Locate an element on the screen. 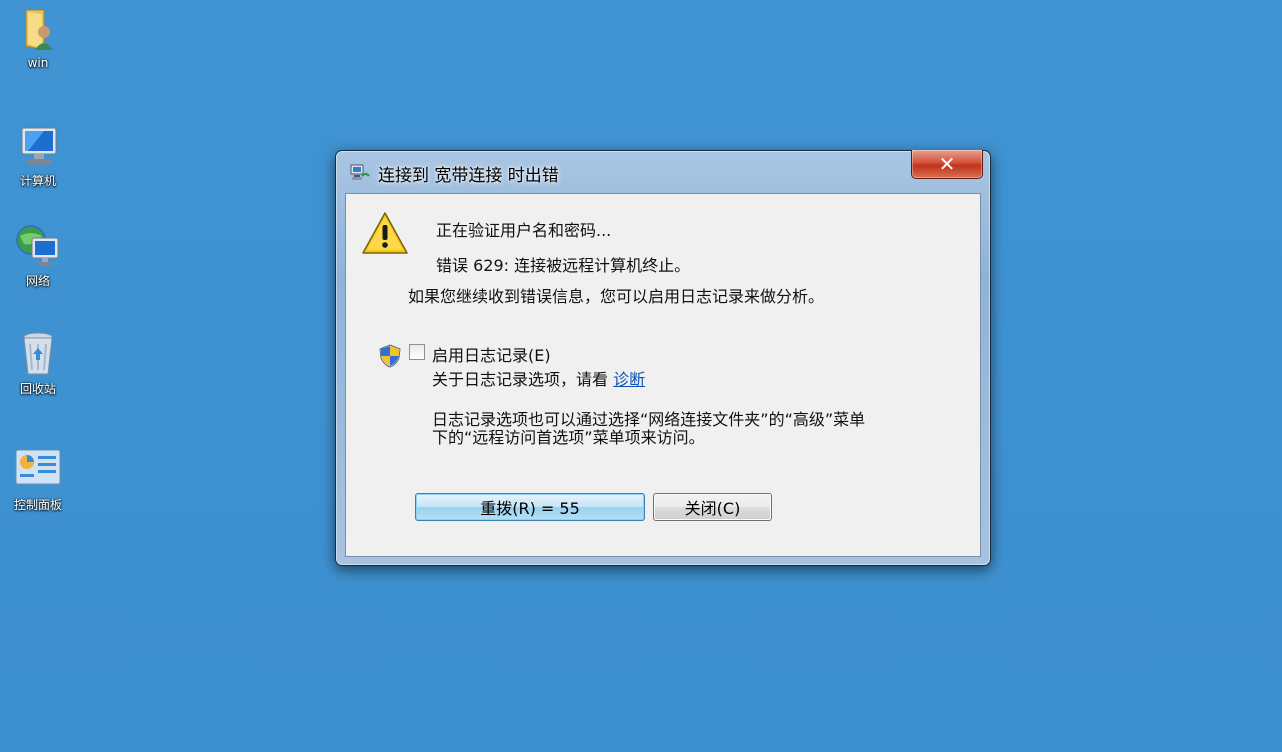 The width and height of the screenshot is (1282, 752). desktop-icon-computer: 计算机 is located at coordinates (38, 155).